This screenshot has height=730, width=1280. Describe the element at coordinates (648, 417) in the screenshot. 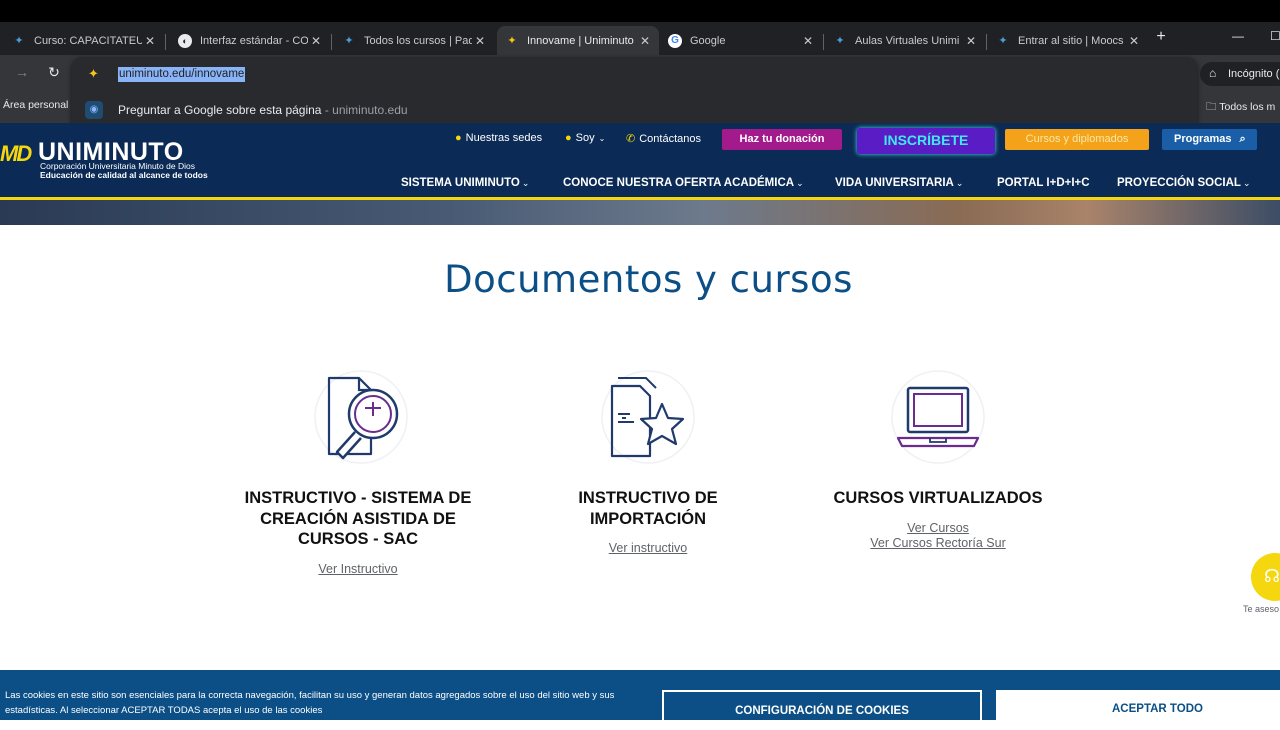

I see `document-star-icon` at that location.